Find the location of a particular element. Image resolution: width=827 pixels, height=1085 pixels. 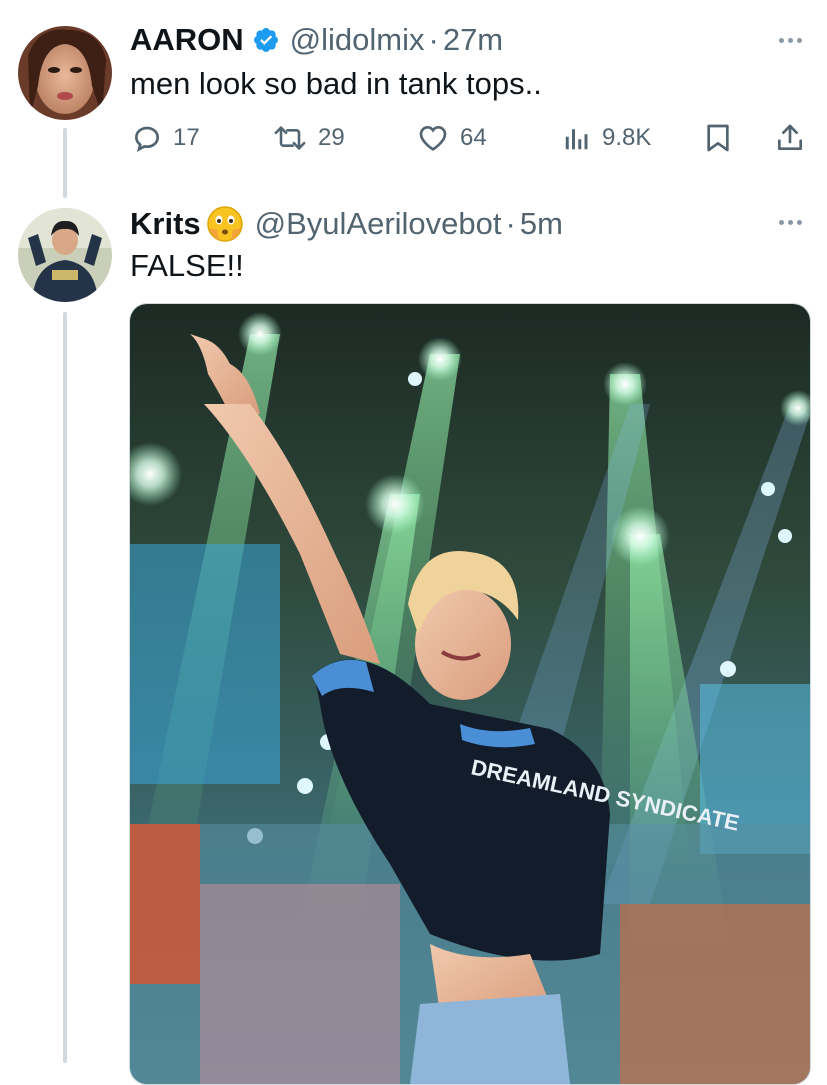

retweet-button: 29 is located at coordinates (308, 138).